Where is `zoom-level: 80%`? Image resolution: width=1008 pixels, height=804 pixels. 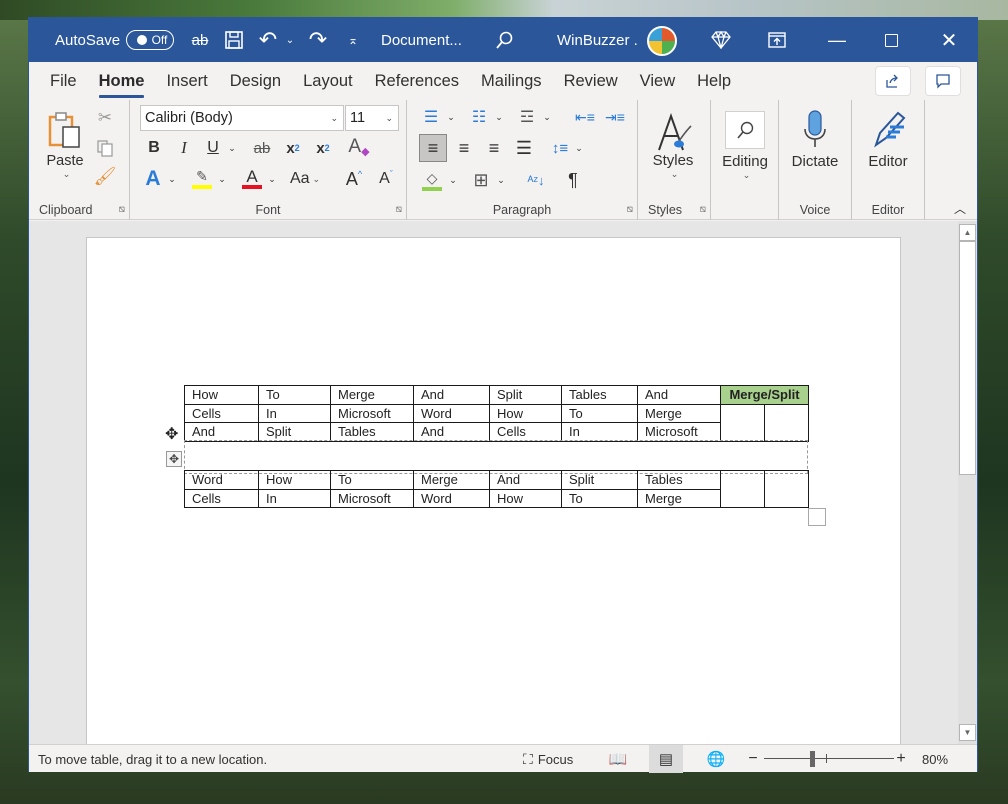 zoom-level: 80% is located at coordinates (935, 759).